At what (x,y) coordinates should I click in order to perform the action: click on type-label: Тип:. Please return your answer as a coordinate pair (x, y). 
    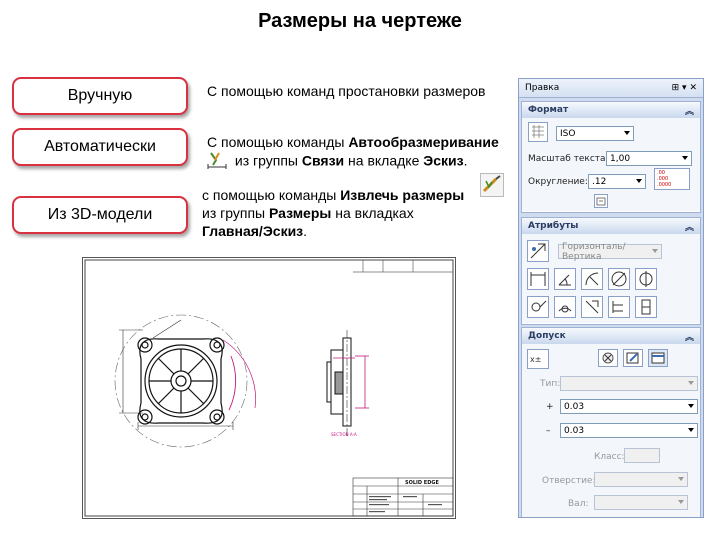
    Looking at the image, I should click on (550, 384).